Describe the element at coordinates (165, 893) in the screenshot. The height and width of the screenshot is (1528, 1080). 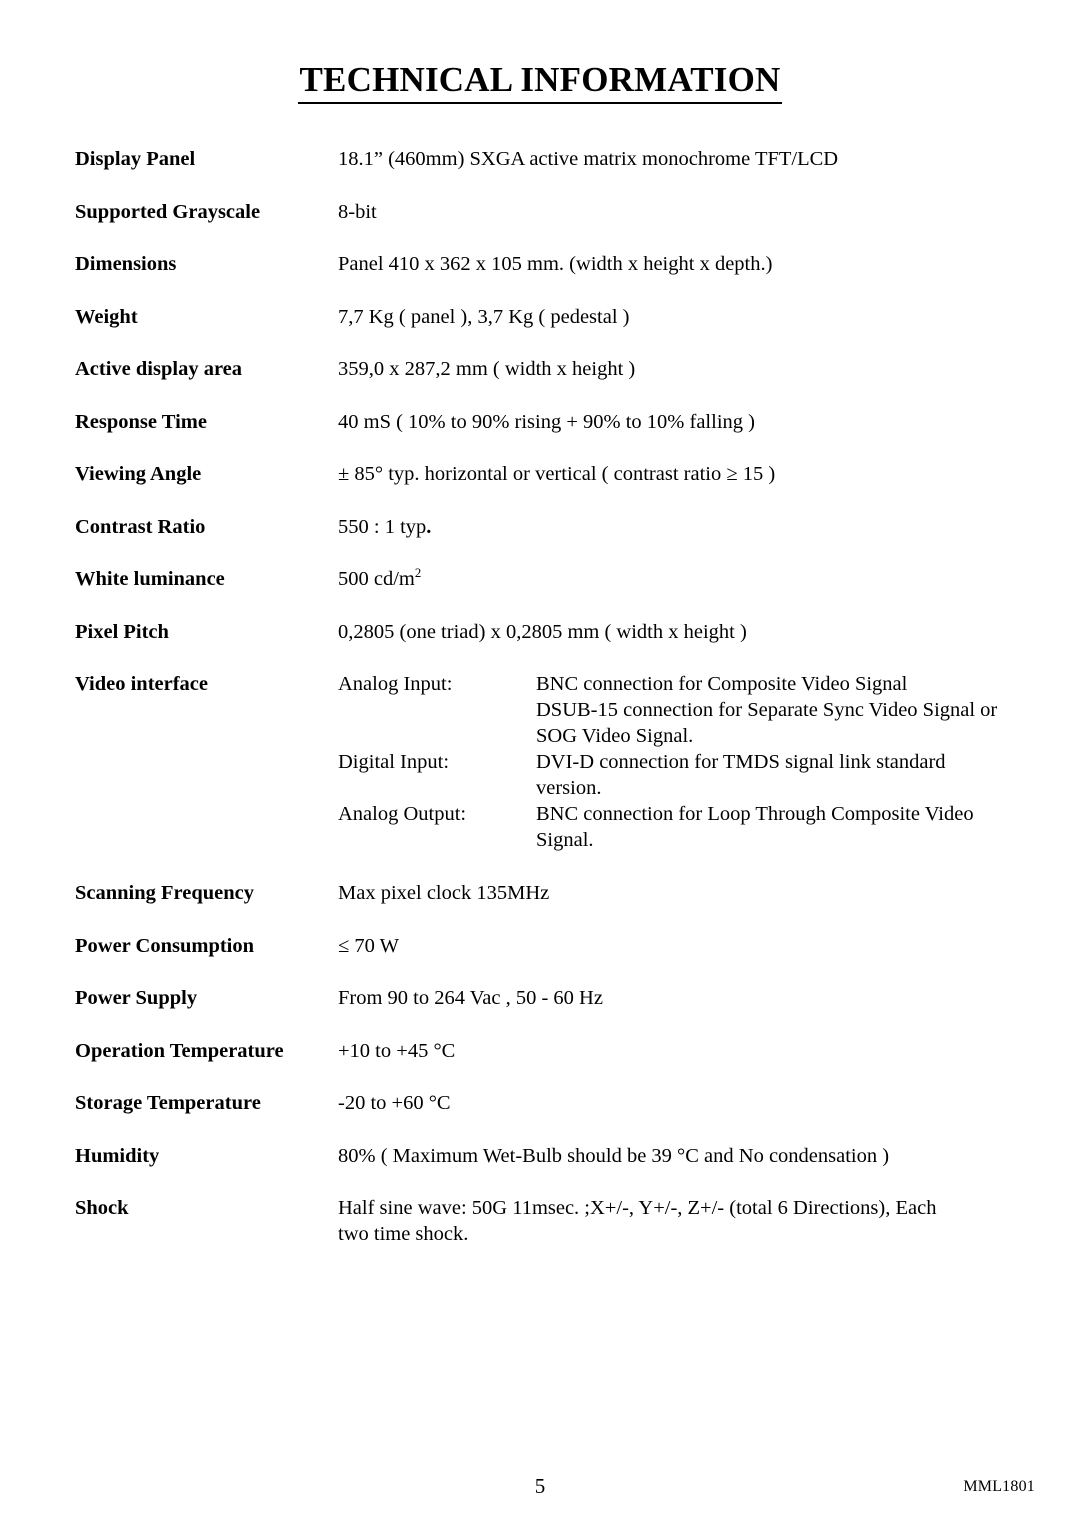
I see `spec-label: Scanning Frequency` at that location.